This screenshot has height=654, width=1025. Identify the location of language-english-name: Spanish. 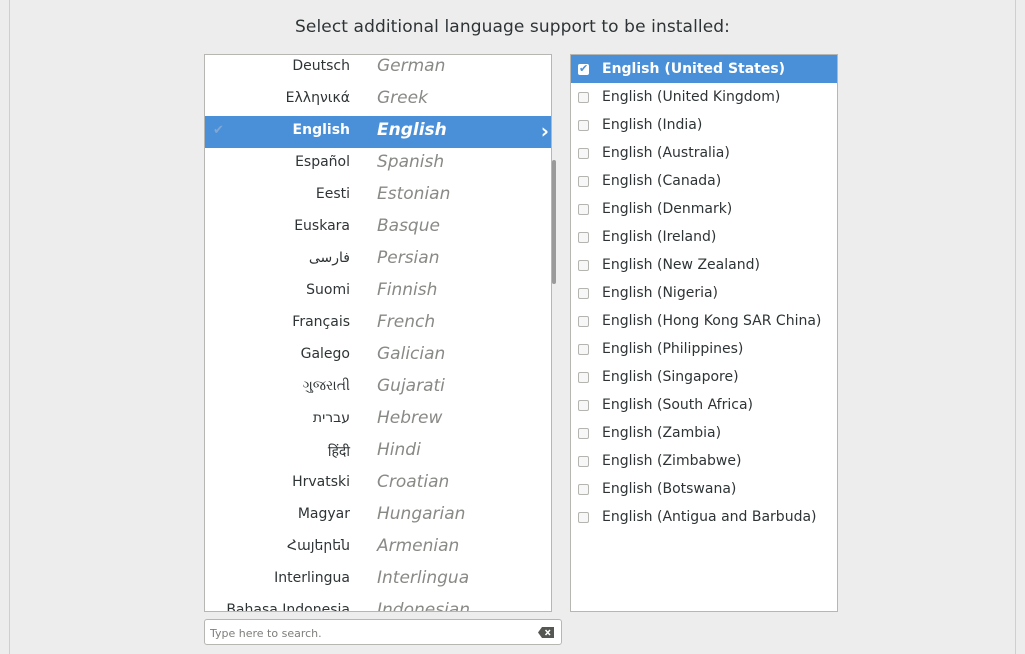
(411, 162).